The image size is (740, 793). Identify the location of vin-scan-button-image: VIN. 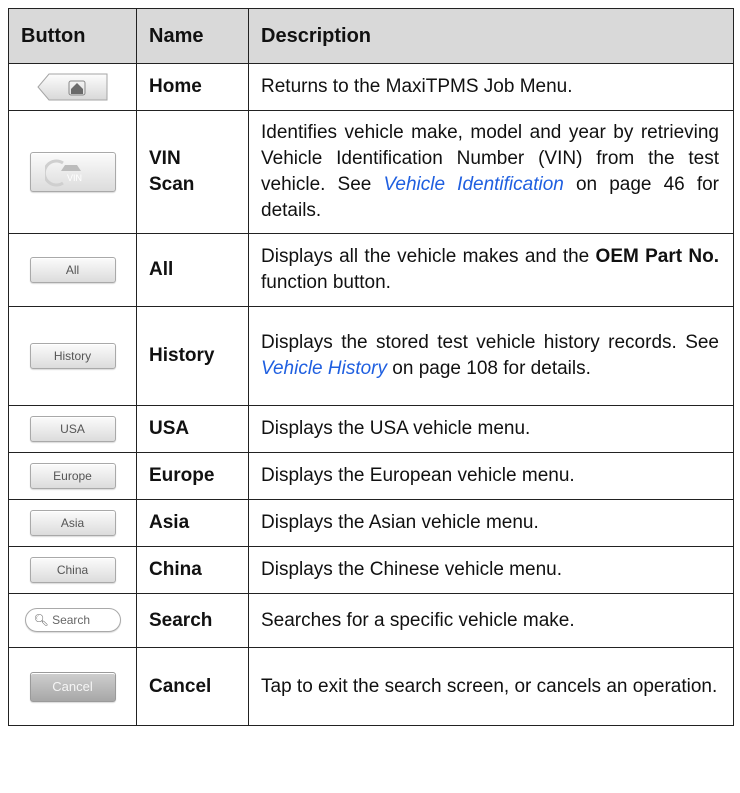
(72, 172).